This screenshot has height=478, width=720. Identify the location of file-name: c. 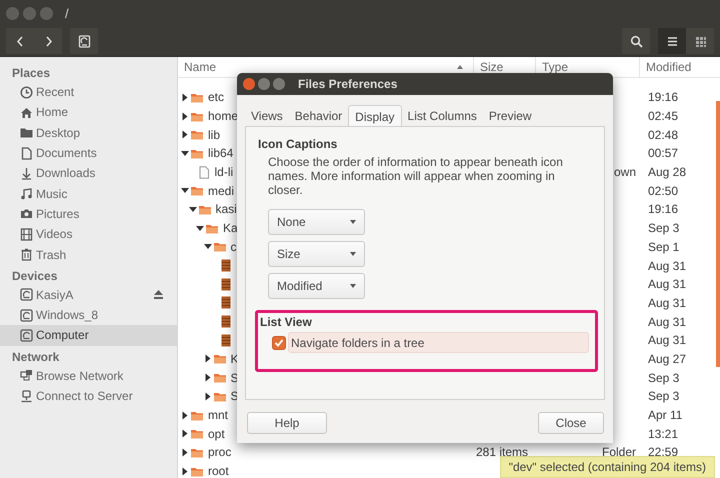
(233, 247).